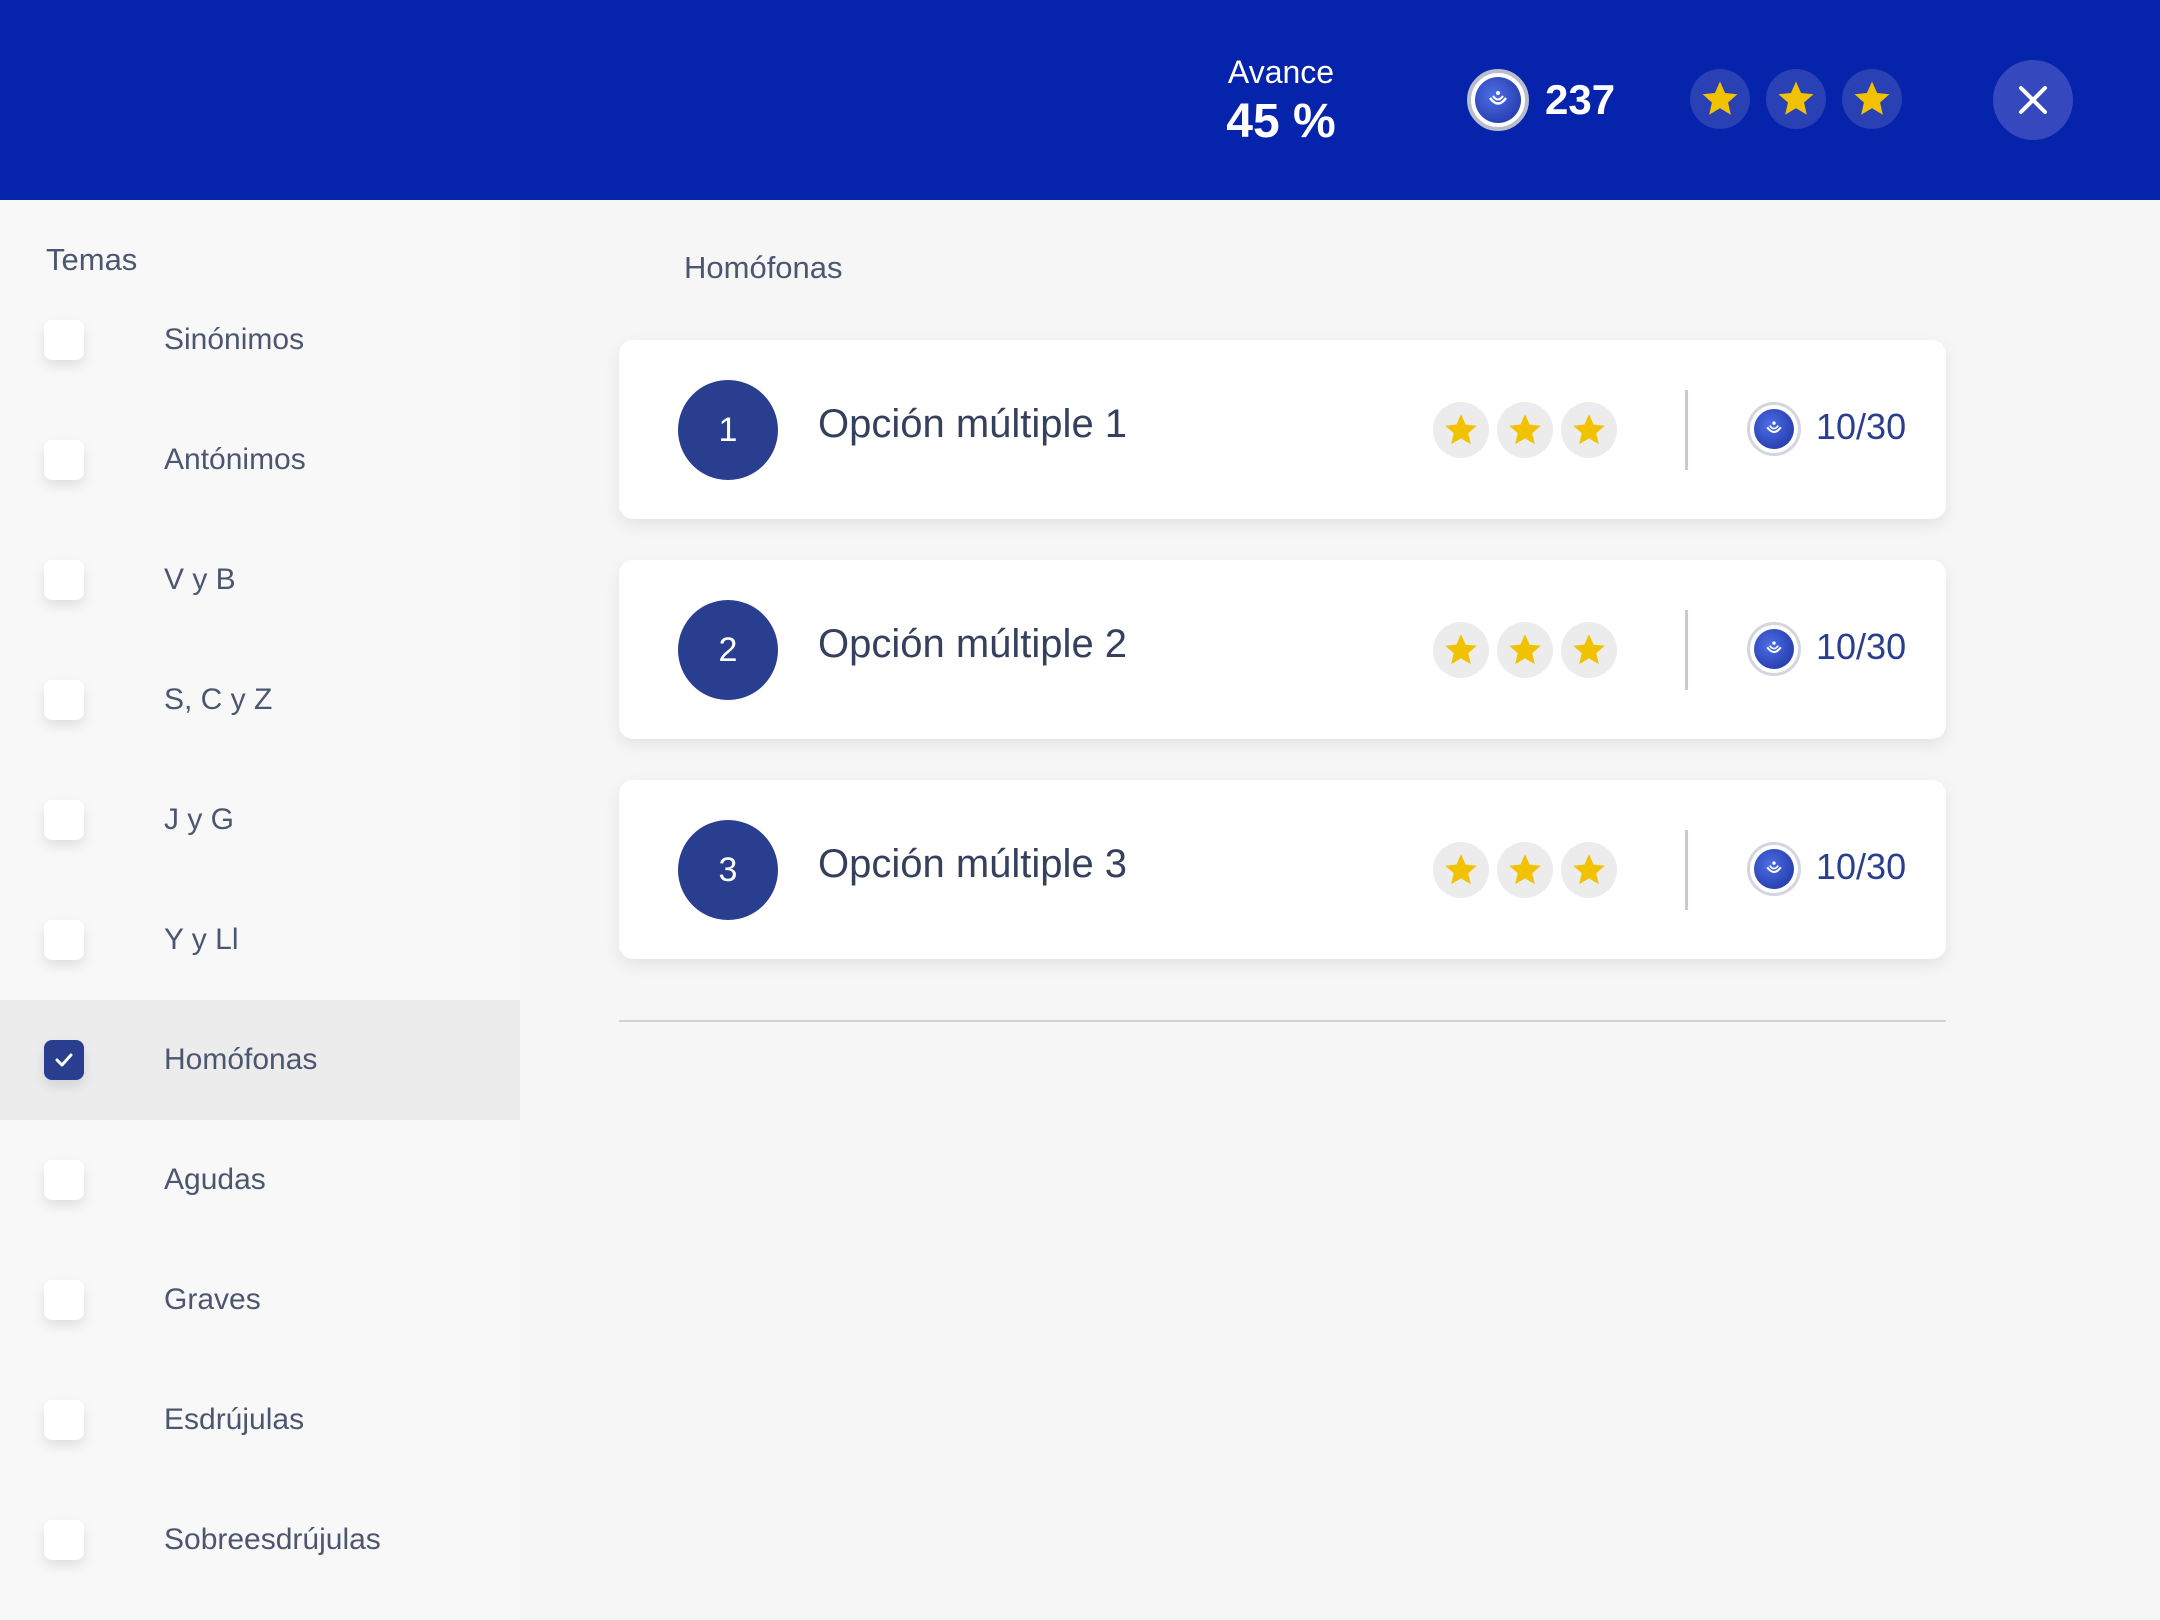 This screenshot has width=2160, height=1620. What do you see at coordinates (1281, 72) in the screenshot?
I see `progress-label: Avance` at bounding box center [1281, 72].